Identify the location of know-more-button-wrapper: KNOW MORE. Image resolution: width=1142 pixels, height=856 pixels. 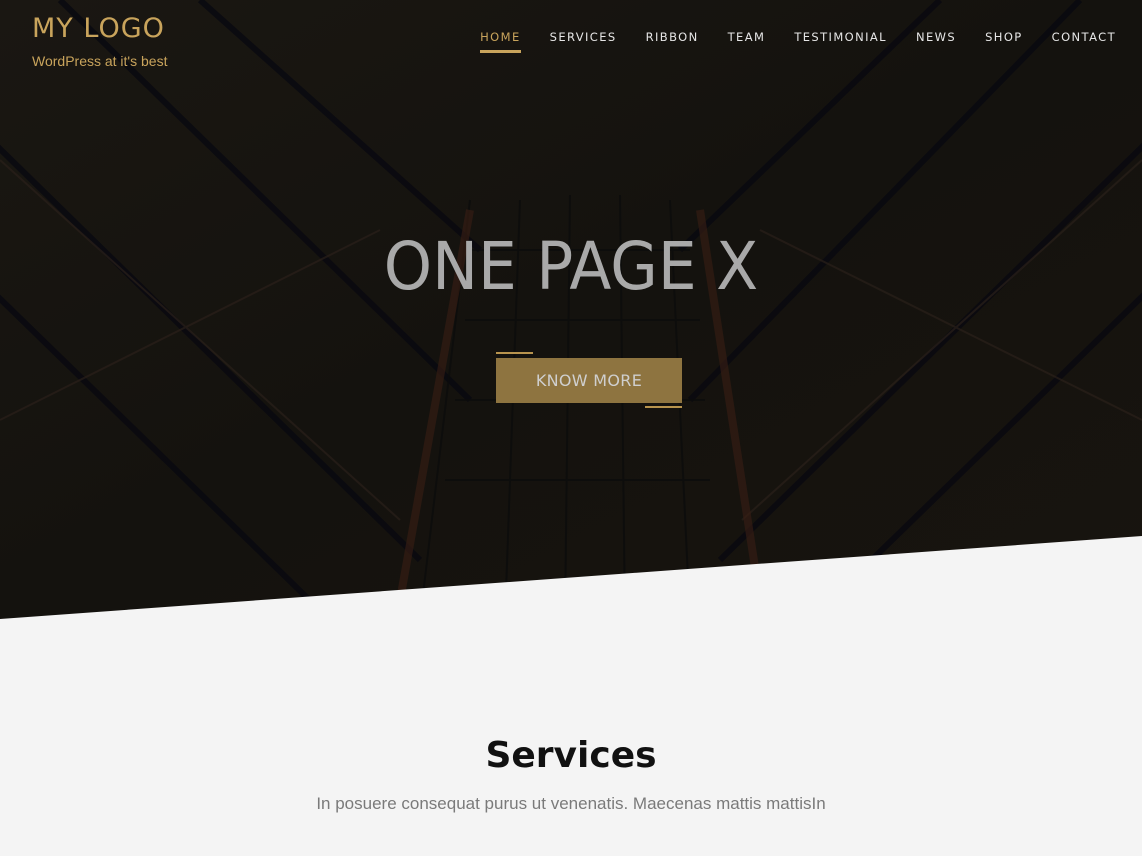
(589, 380).